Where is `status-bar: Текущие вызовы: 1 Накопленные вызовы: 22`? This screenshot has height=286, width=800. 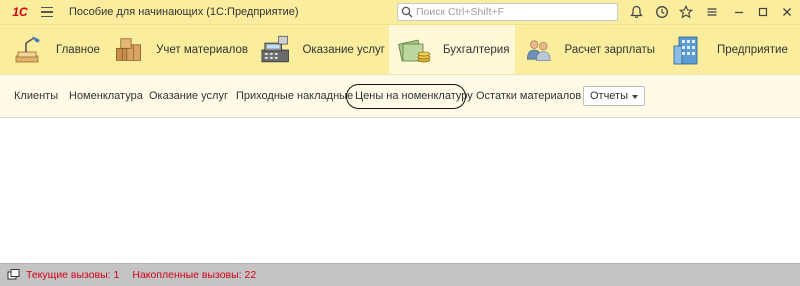 status-bar: Текущие вызовы: 1 Накопленные вызовы: 22 is located at coordinates (400, 274).